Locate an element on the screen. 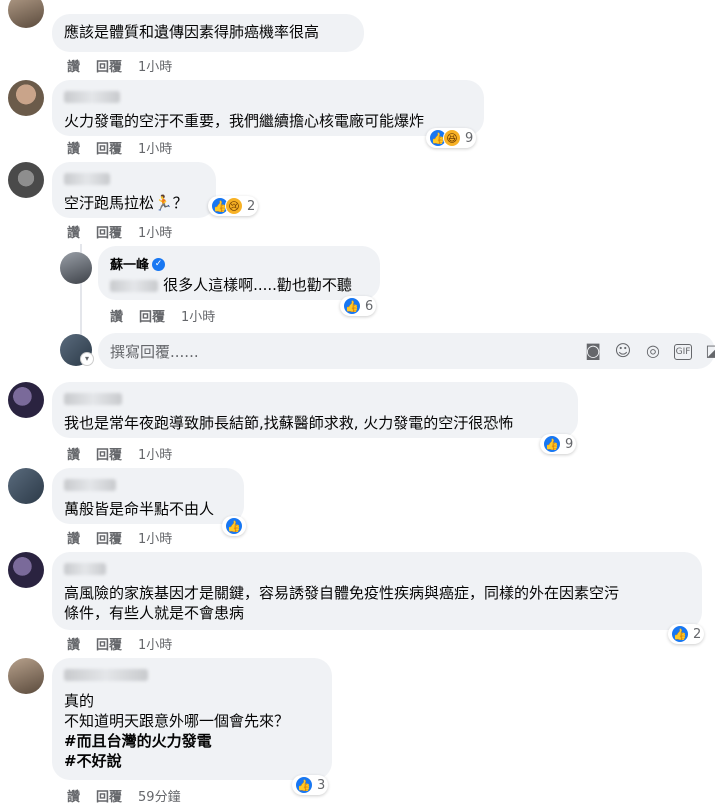 This screenshot has height=810, width=715. sticker-pack-icon: ◪ is located at coordinates (709, 351).